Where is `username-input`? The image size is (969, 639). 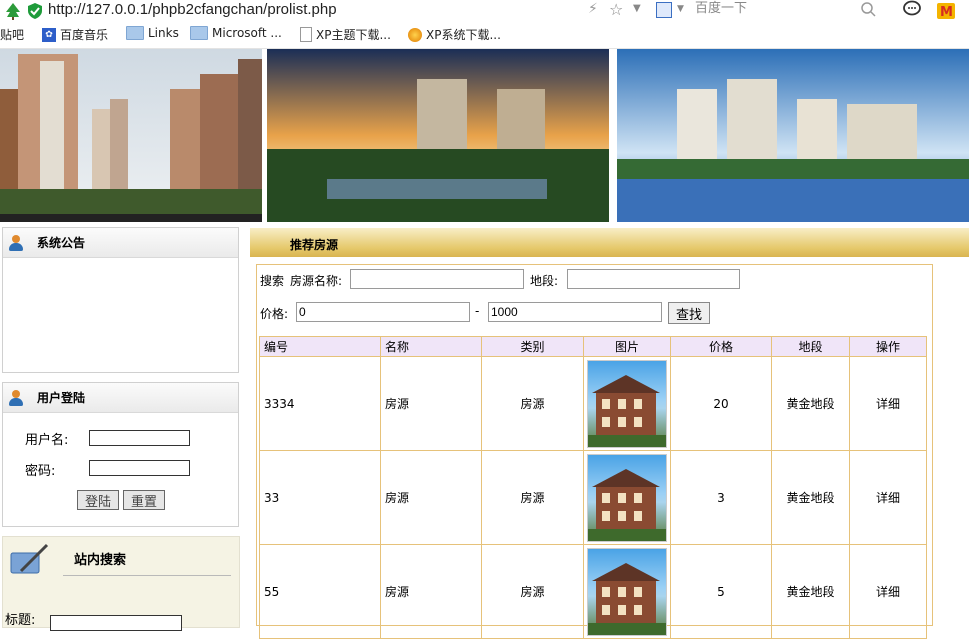
username-input is located at coordinates (139, 438).